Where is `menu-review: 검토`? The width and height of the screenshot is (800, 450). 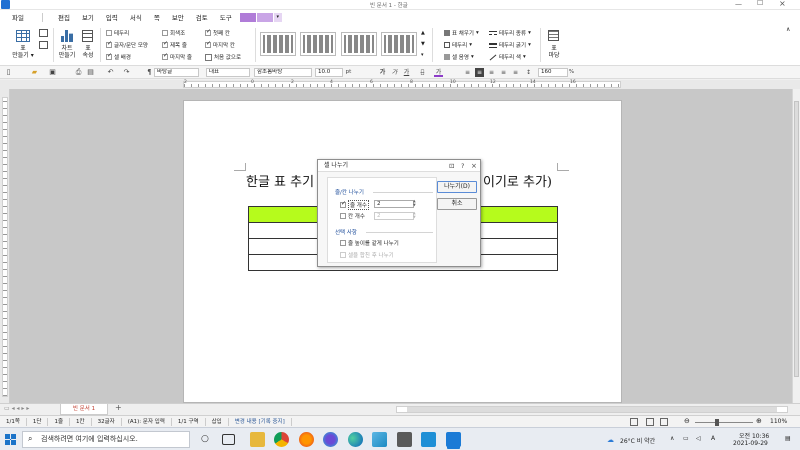
menu-review: 검토 is located at coordinates (202, 17).